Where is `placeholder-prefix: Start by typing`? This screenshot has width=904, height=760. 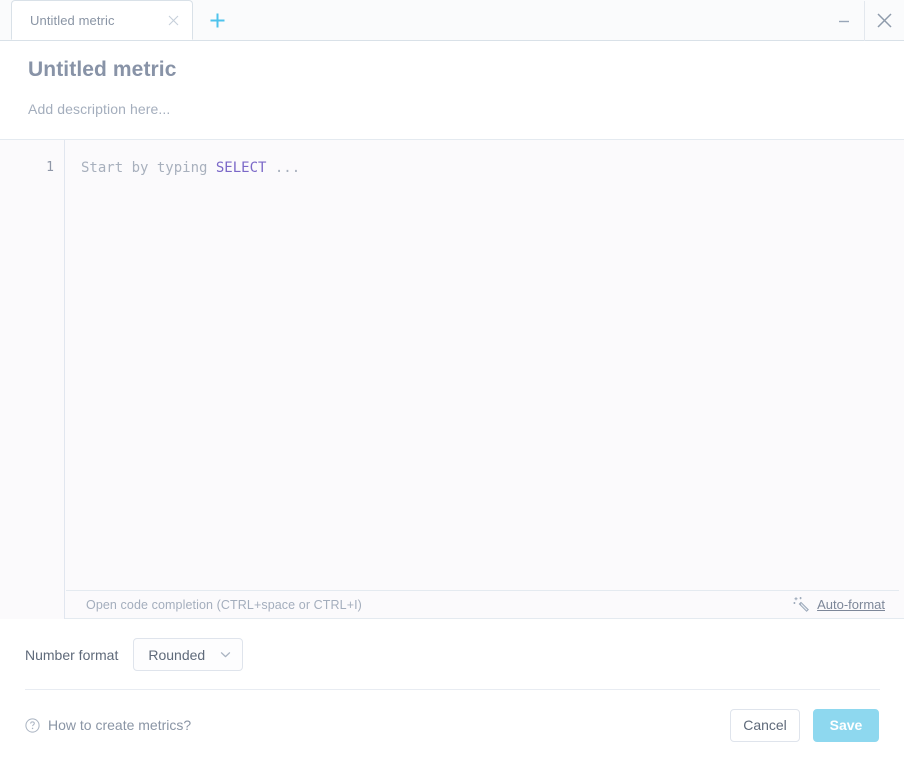
placeholder-prefix: Start by typing is located at coordinates (148, 168).